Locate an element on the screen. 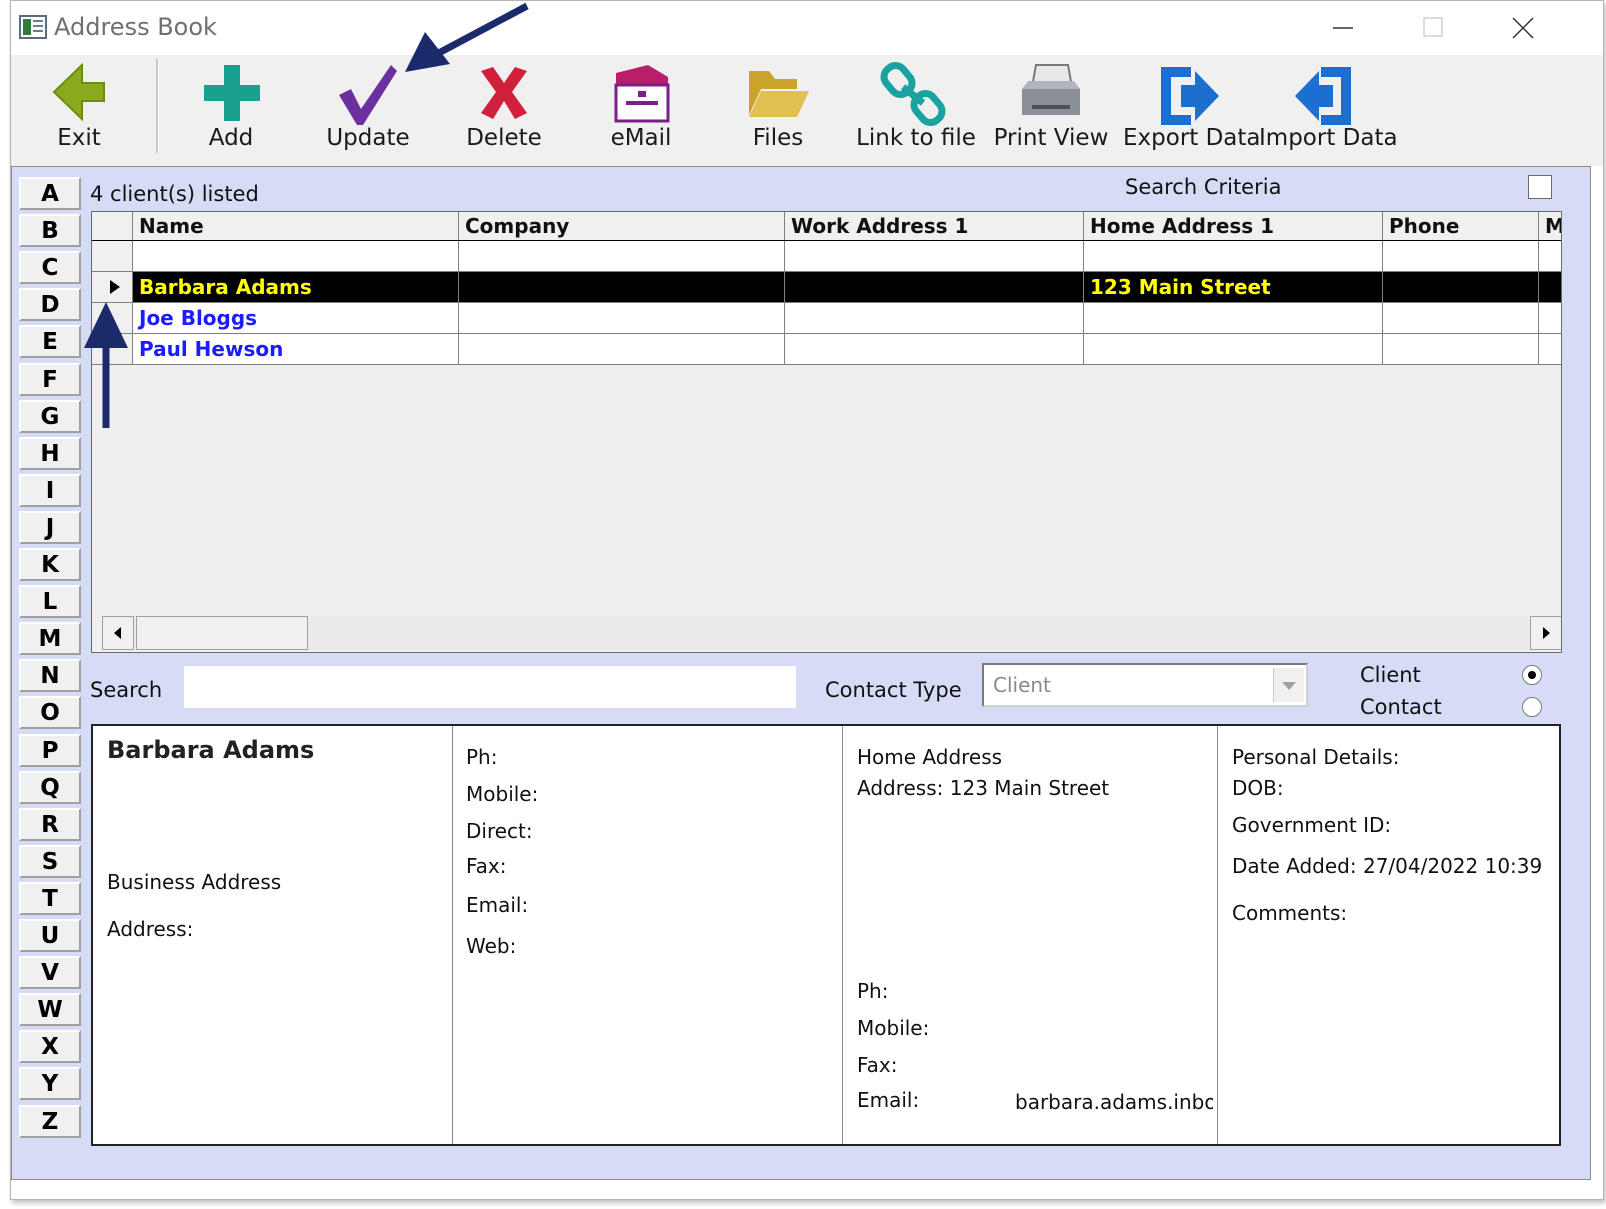  alpha-button-q: Q is located at coordinates (50, 787).